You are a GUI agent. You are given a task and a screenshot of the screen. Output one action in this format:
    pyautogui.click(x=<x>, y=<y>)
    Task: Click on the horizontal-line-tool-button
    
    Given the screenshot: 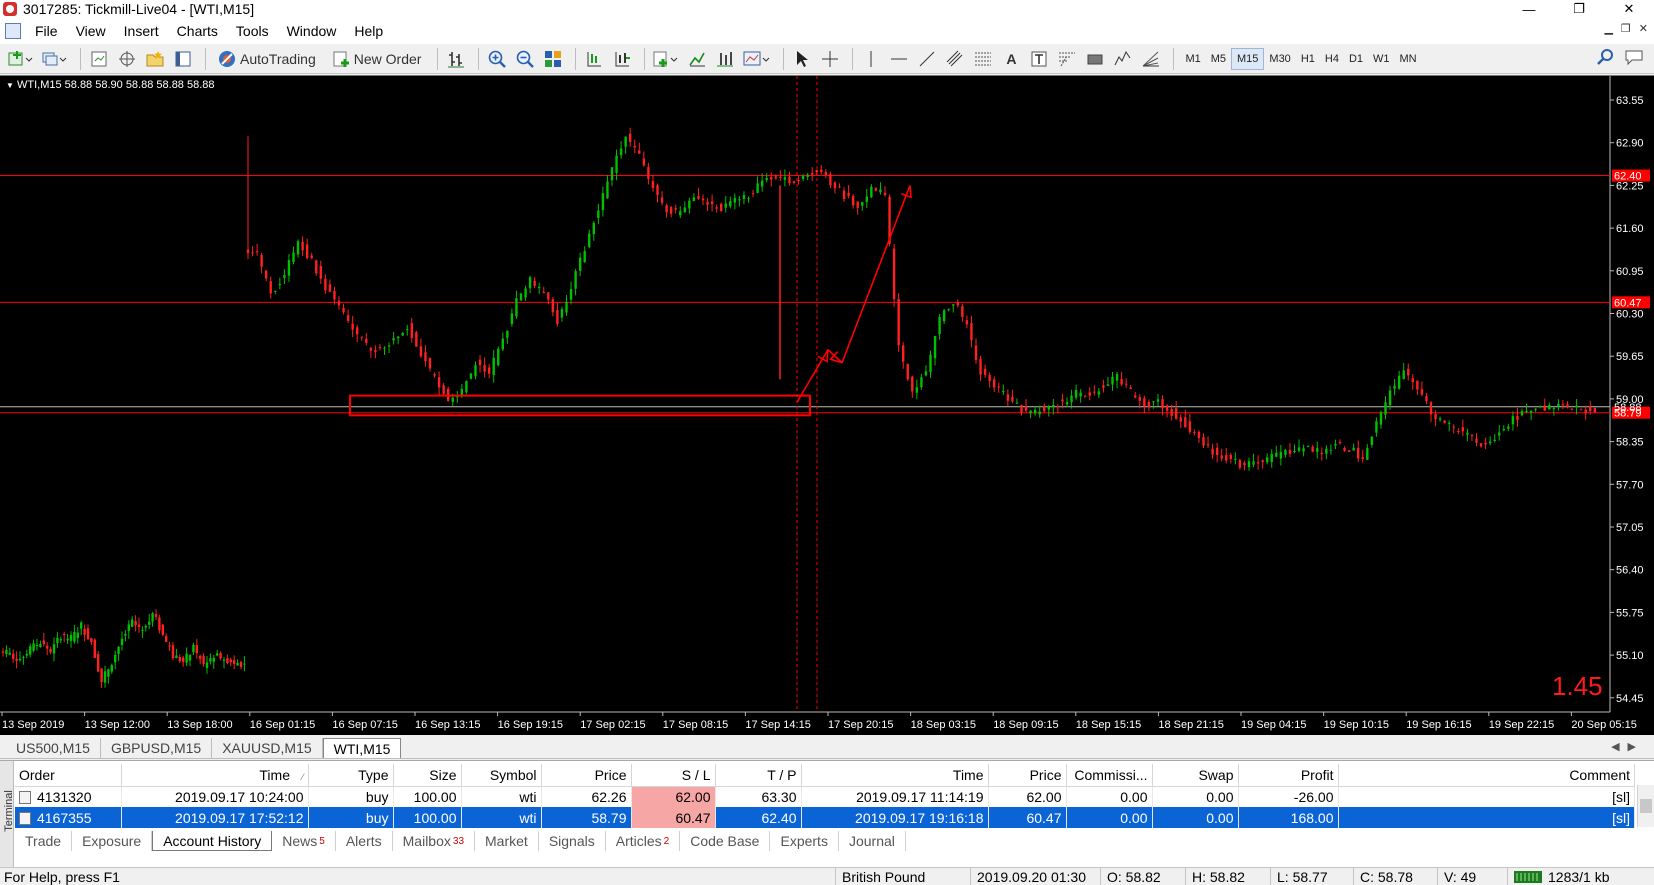 What is the action you would take?
    pyautogui.click(x=899, y=59)
    